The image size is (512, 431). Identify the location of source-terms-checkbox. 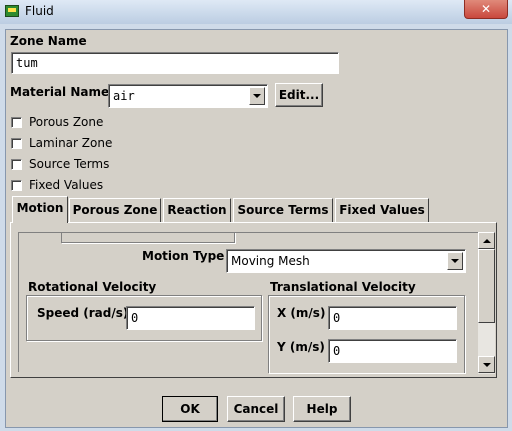
(16, 164).